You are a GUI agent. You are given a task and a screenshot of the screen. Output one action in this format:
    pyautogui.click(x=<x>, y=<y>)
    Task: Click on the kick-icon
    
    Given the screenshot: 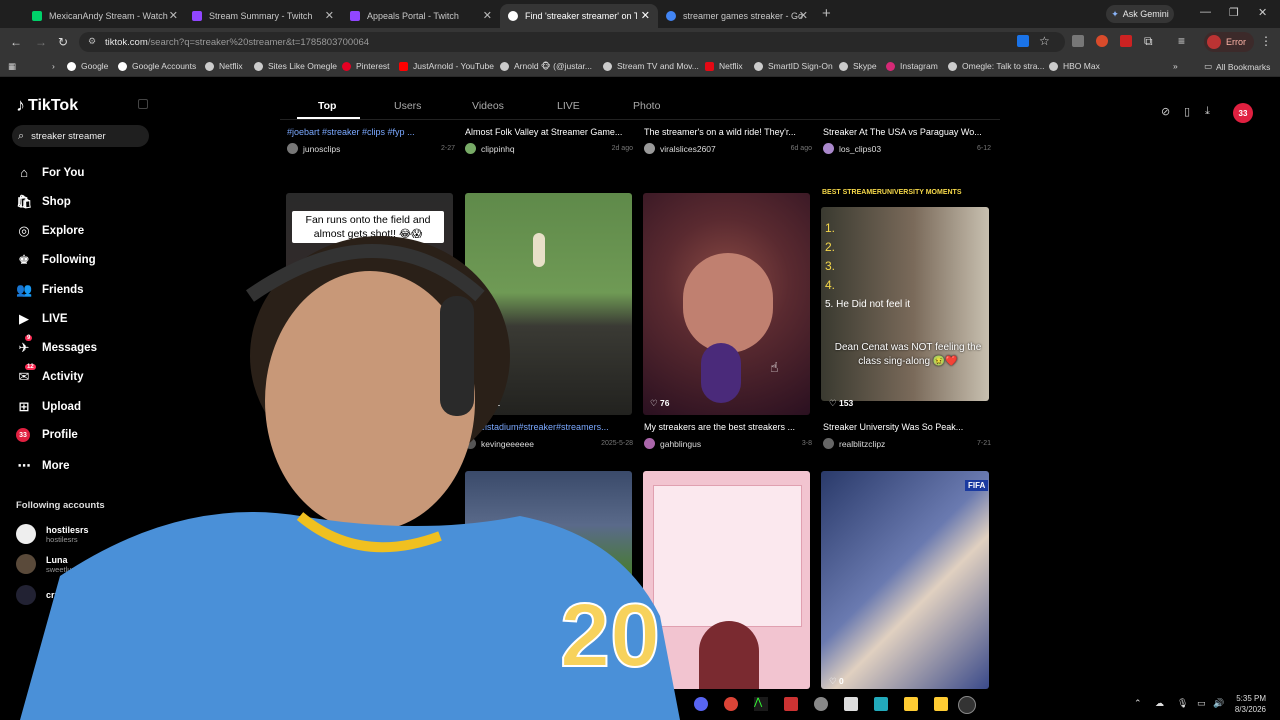 What is the action you would take?
    pyautogui.click(x=37, y=16)
    